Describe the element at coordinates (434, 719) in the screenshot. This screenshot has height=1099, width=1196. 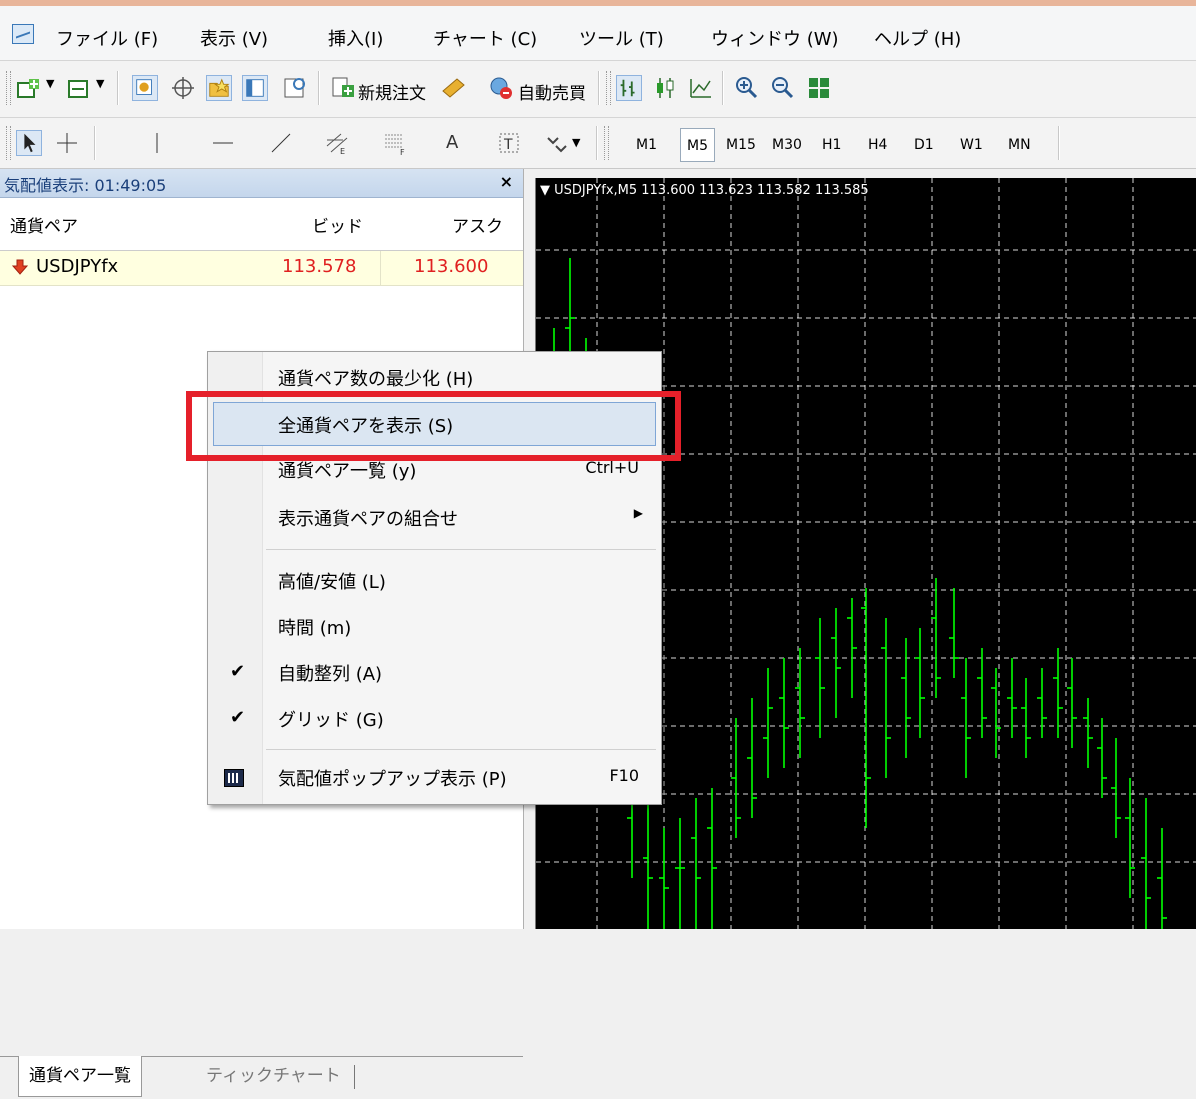
I see `menu-item-grid: ✔ グリッド (G)` at that location.